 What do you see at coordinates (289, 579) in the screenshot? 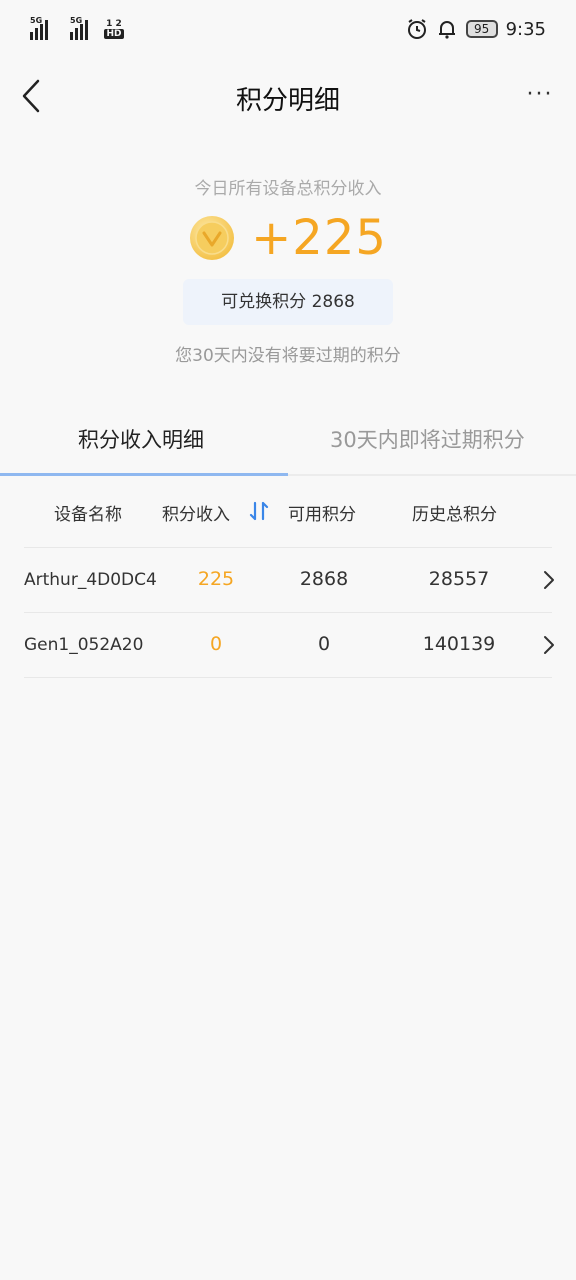
I see `table-row: Arthur_4D0DC4 225 2868 28557` at bounding box center [289, 579].